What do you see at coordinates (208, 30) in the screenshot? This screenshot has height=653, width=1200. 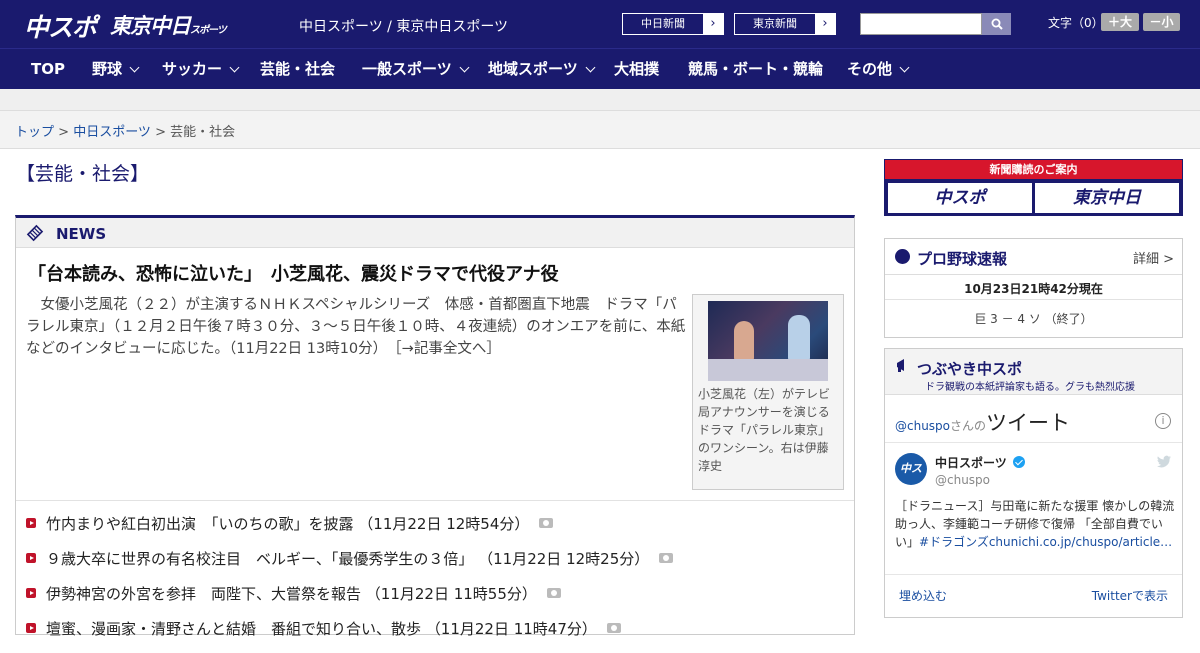 I see `tokyo-logo-small: スポーツ` at bounding box center [208, 30].